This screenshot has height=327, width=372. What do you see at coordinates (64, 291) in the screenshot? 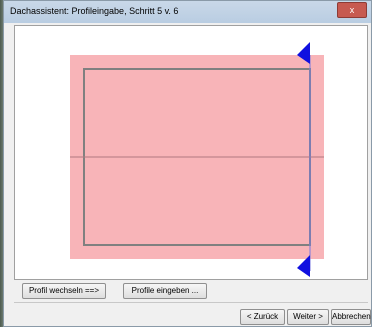
I see `profile-switch-button: Profil wechseln ==>` at bounding box center [64, 291].